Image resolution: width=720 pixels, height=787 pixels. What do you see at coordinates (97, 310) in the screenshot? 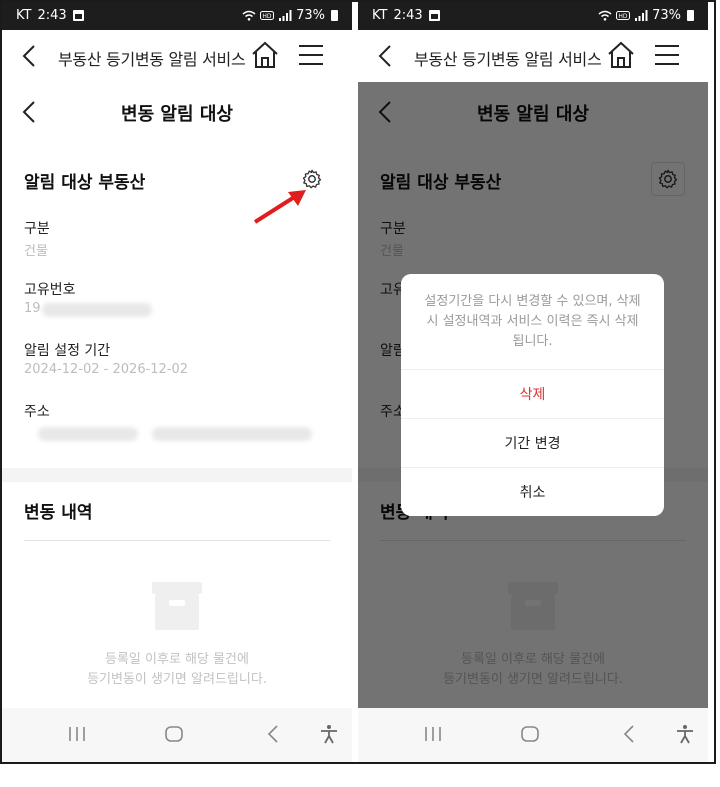
I see `redacted-id` at bounding box center [97, 310].